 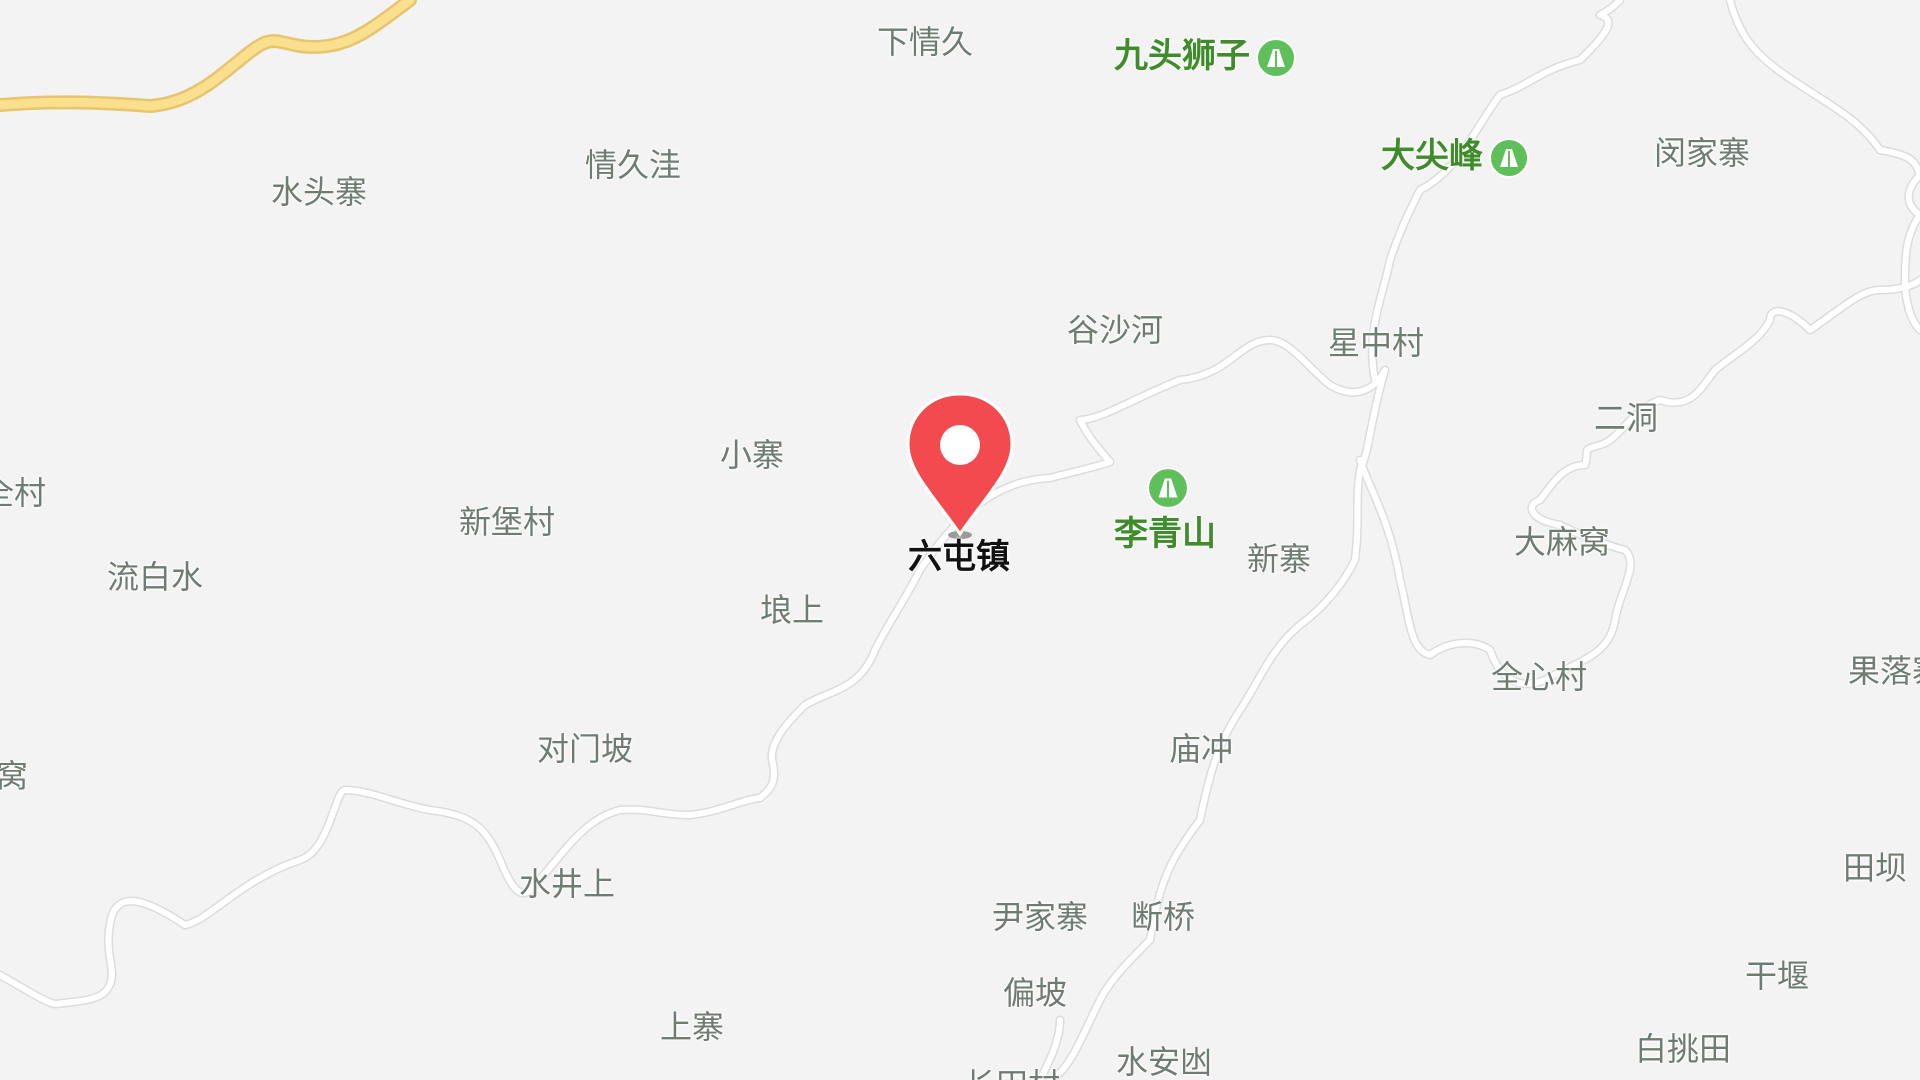 I want to click on place-label: 麻窝, so click(x=14, y=776).